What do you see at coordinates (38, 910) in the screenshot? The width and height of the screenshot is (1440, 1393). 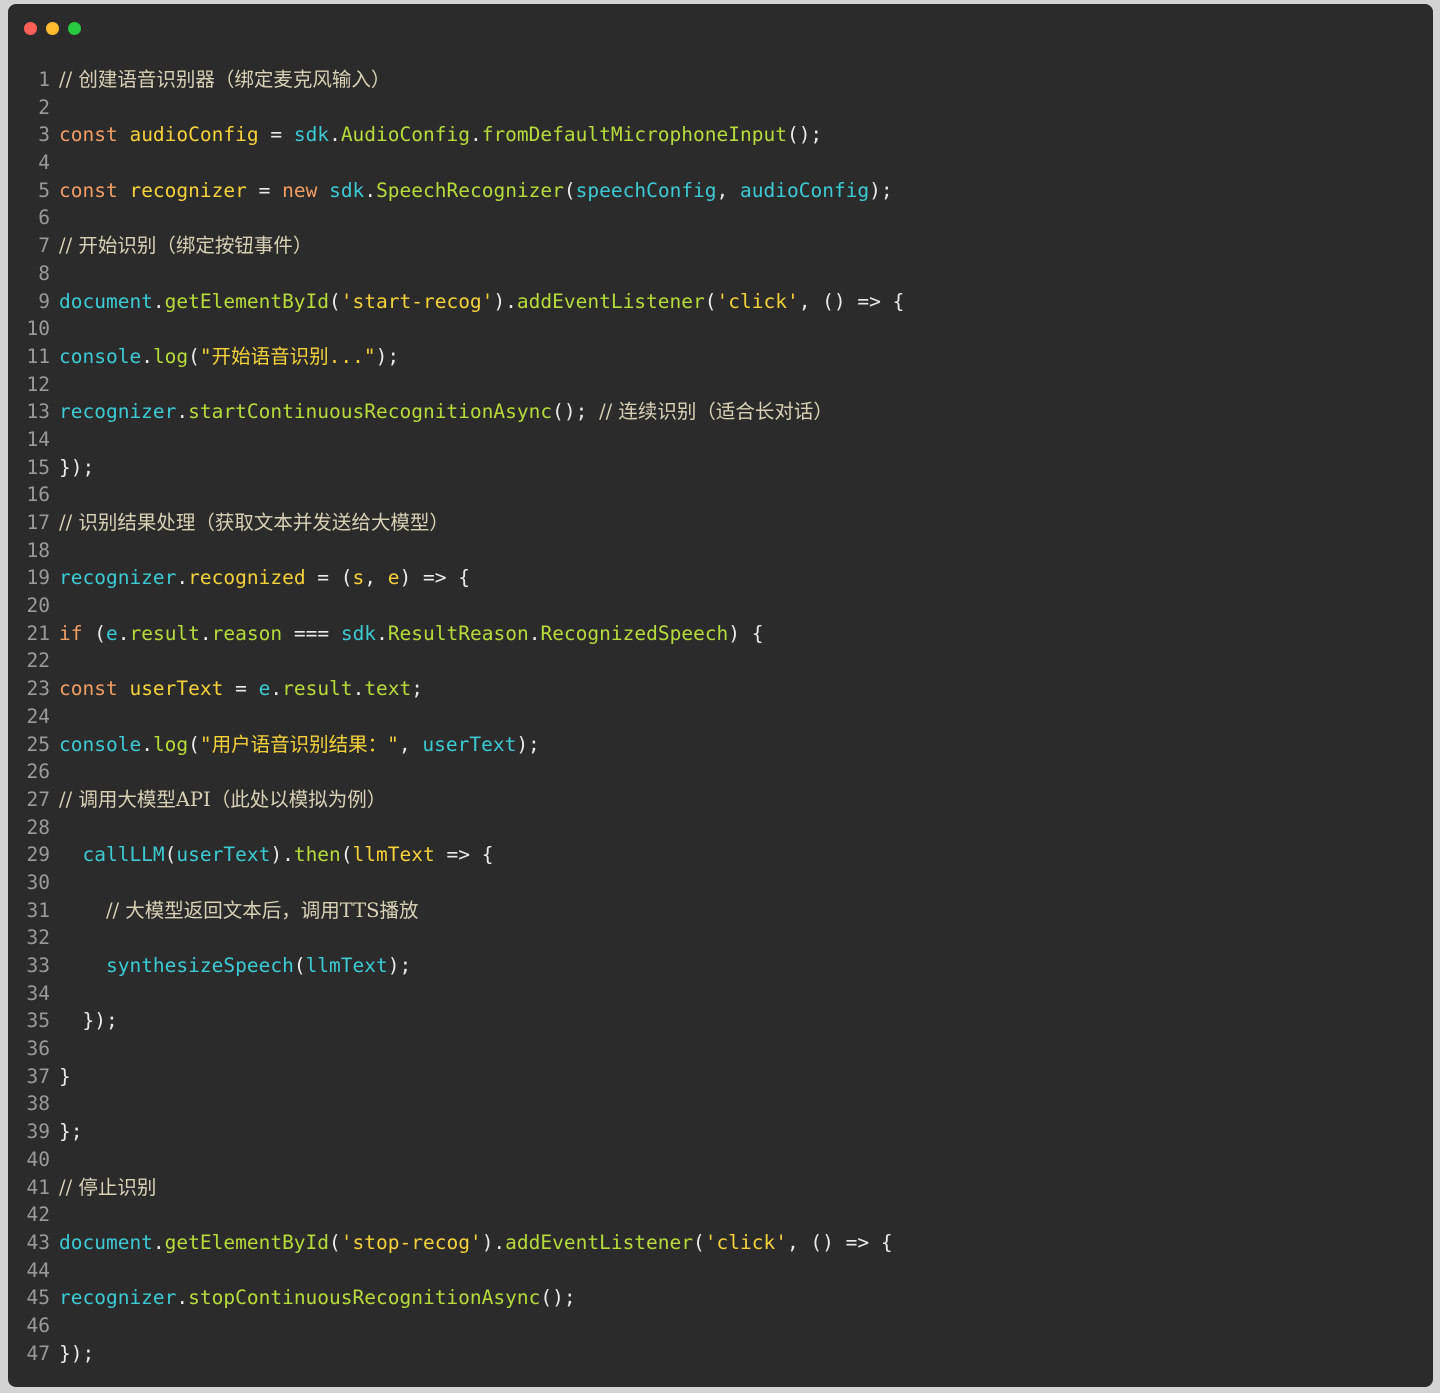 I see `line-number: 31` at bounding box center [38, 910].